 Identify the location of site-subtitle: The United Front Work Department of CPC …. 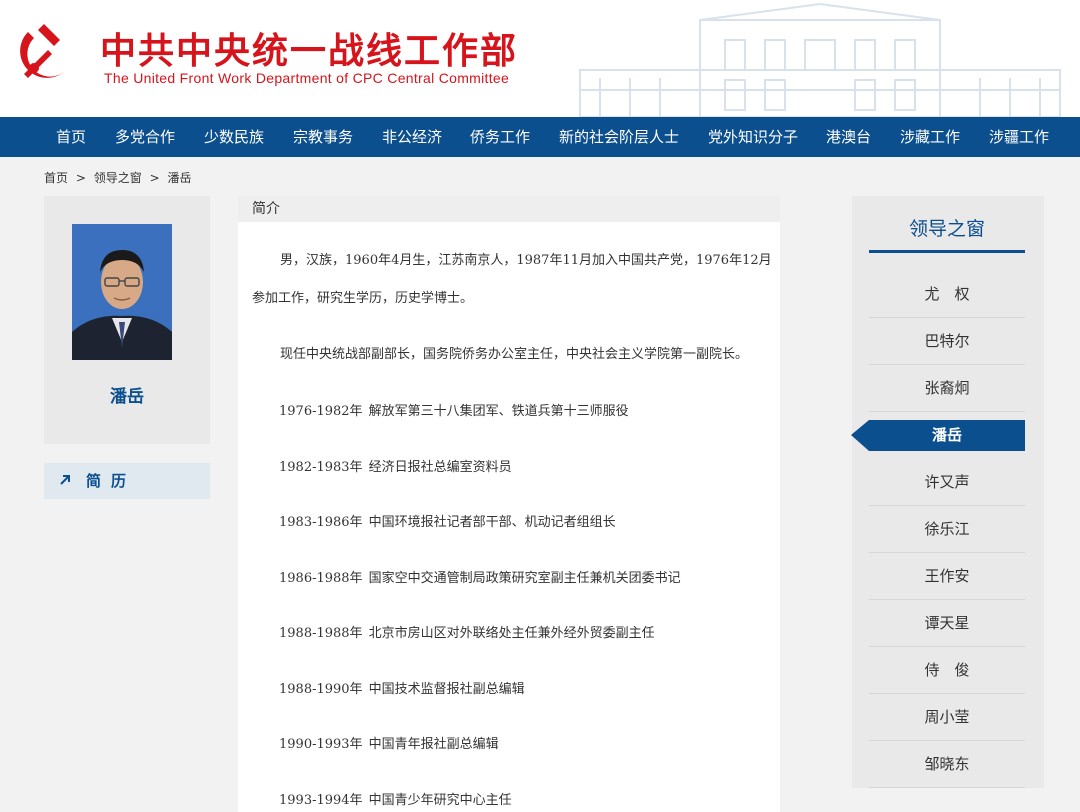
(307, 78).